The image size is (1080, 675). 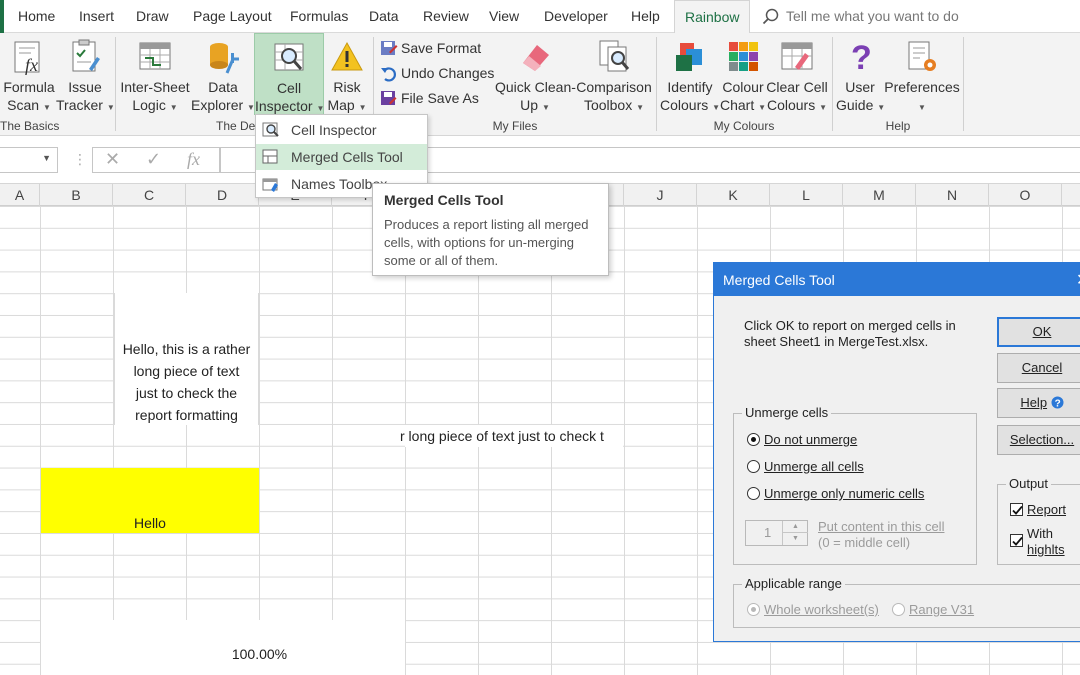 I want to click on save-format-button: Save Format, so click(x=435, y=48).